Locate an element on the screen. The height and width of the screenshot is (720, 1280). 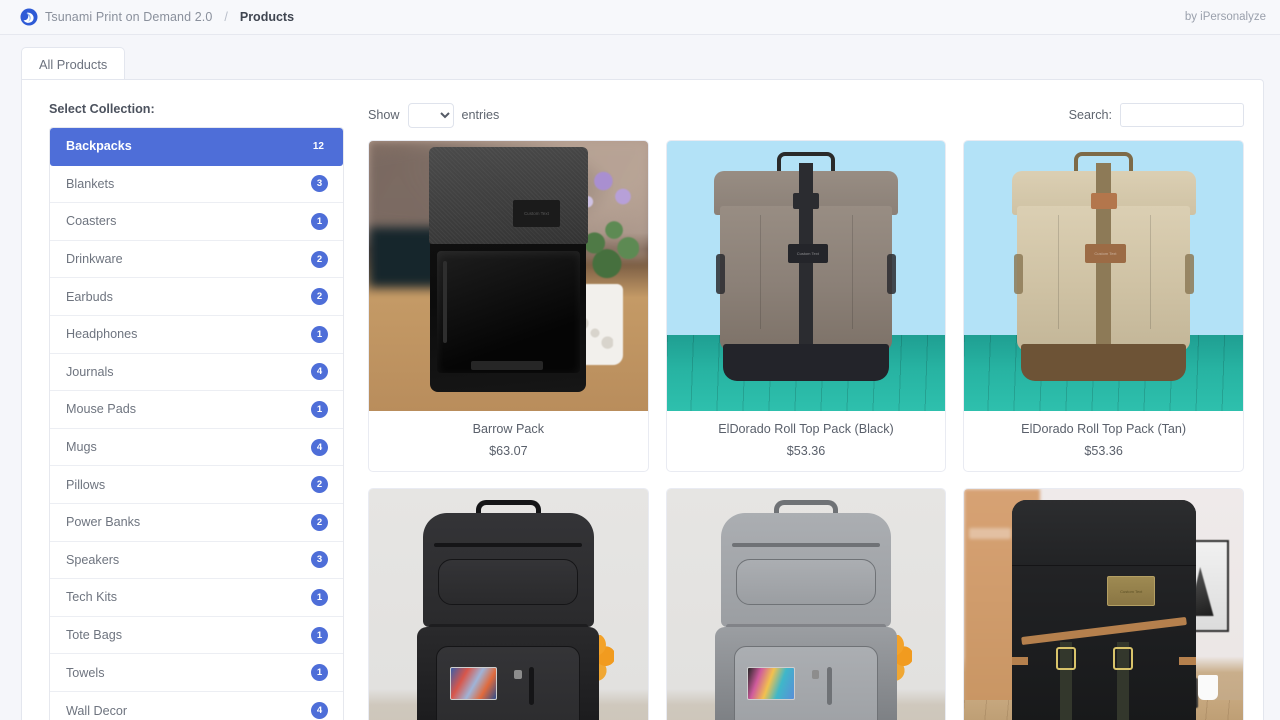
sidebar-item-earbuds: Earbuds 2 is located at coordinates (196, 297).